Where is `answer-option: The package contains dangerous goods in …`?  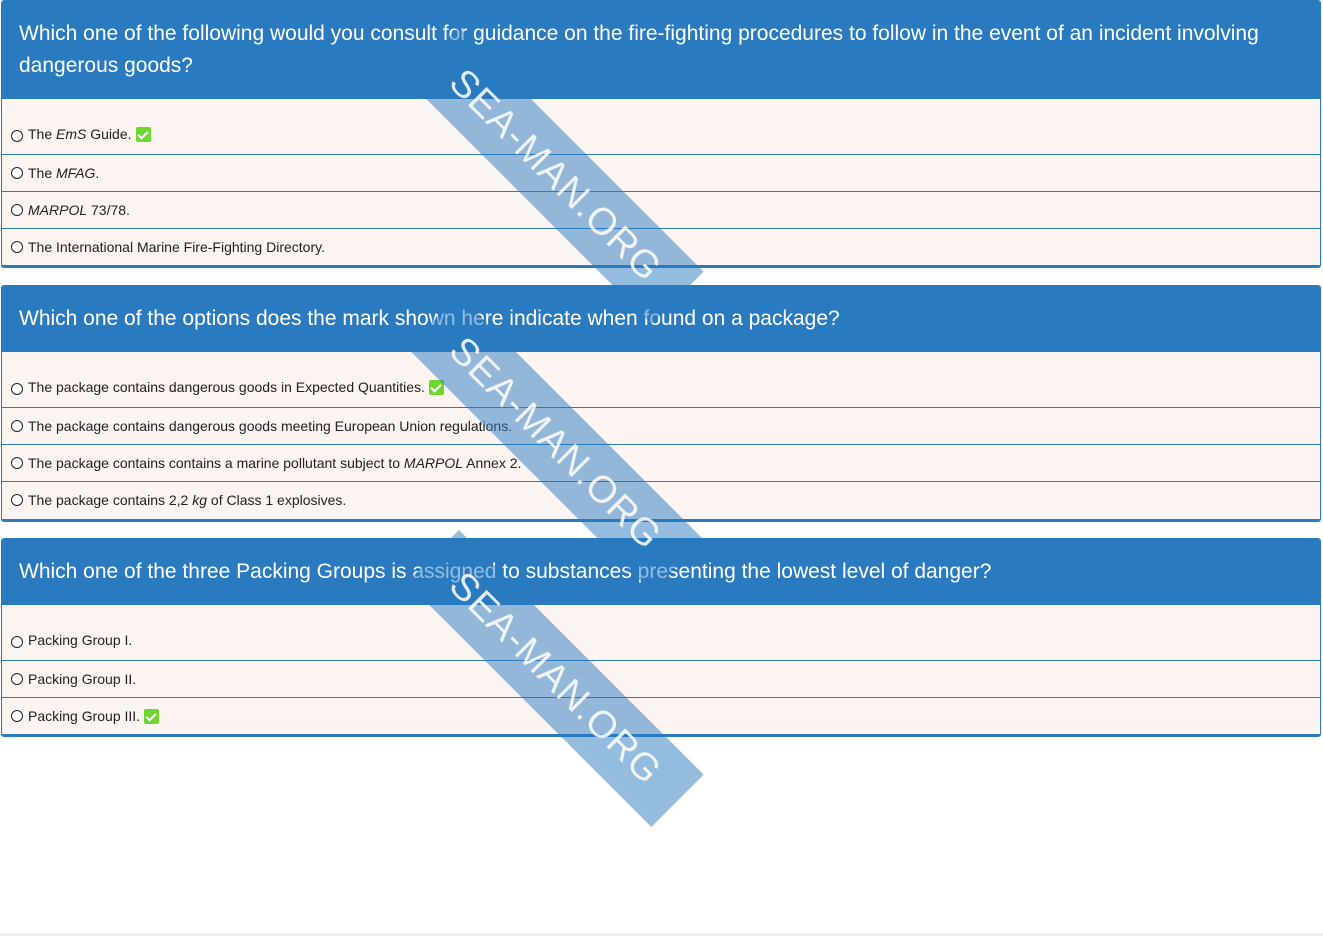
answer-option: The package contains dangerous goods in … is located at coordinates (661, 379).